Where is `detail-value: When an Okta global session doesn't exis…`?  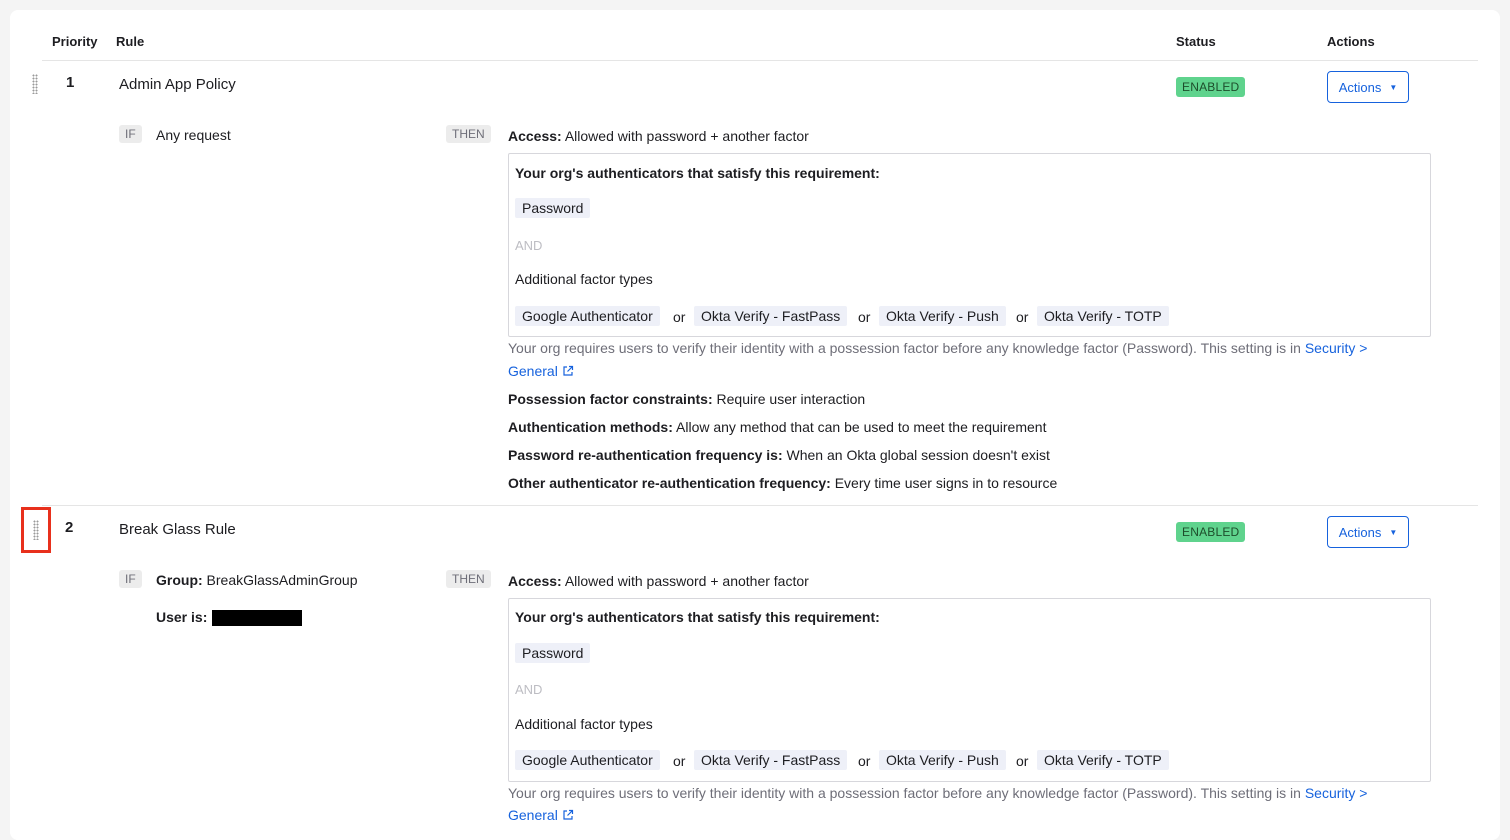 detail-value: When an Okta global session doesn't exis… is located at coordinates (918, 455).